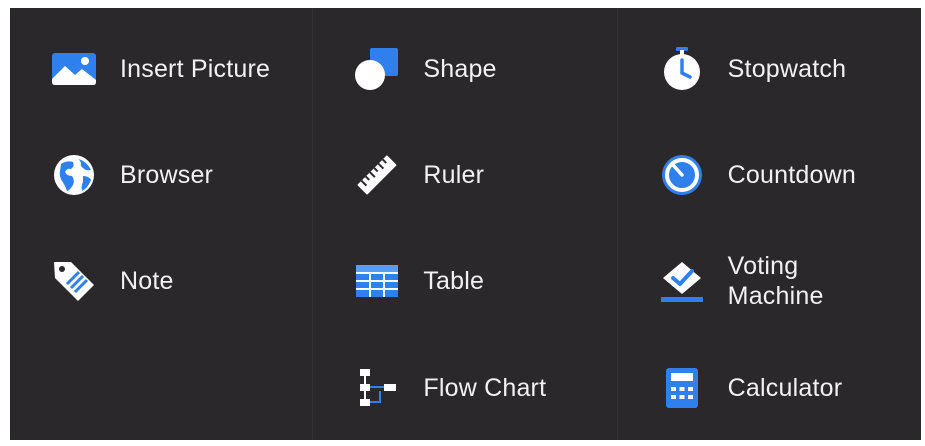 The width and height of the screenshot is (925, 446). I want to click on shape-label: Shape, so click(460, 69).